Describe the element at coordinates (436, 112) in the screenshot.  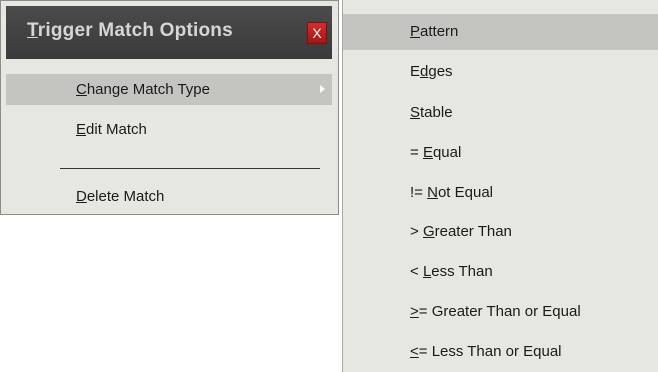
I see `submenu-item-label: table` at that location.